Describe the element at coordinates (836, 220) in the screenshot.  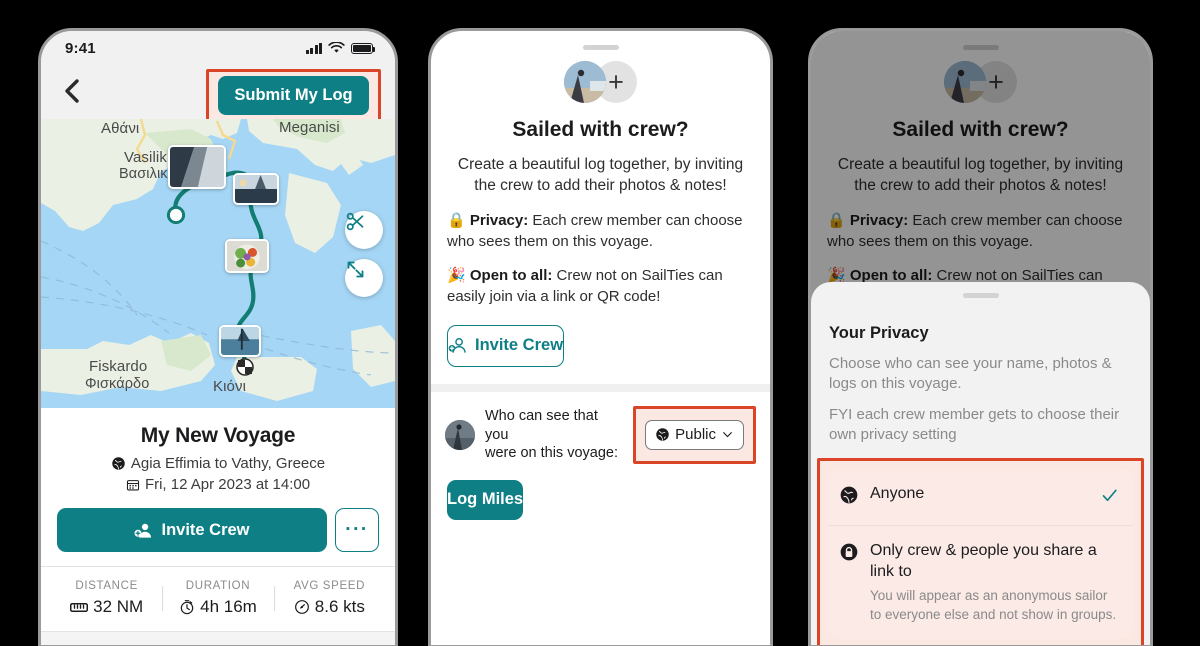
I see `lock-emoji-icon: 🔒` at that location.